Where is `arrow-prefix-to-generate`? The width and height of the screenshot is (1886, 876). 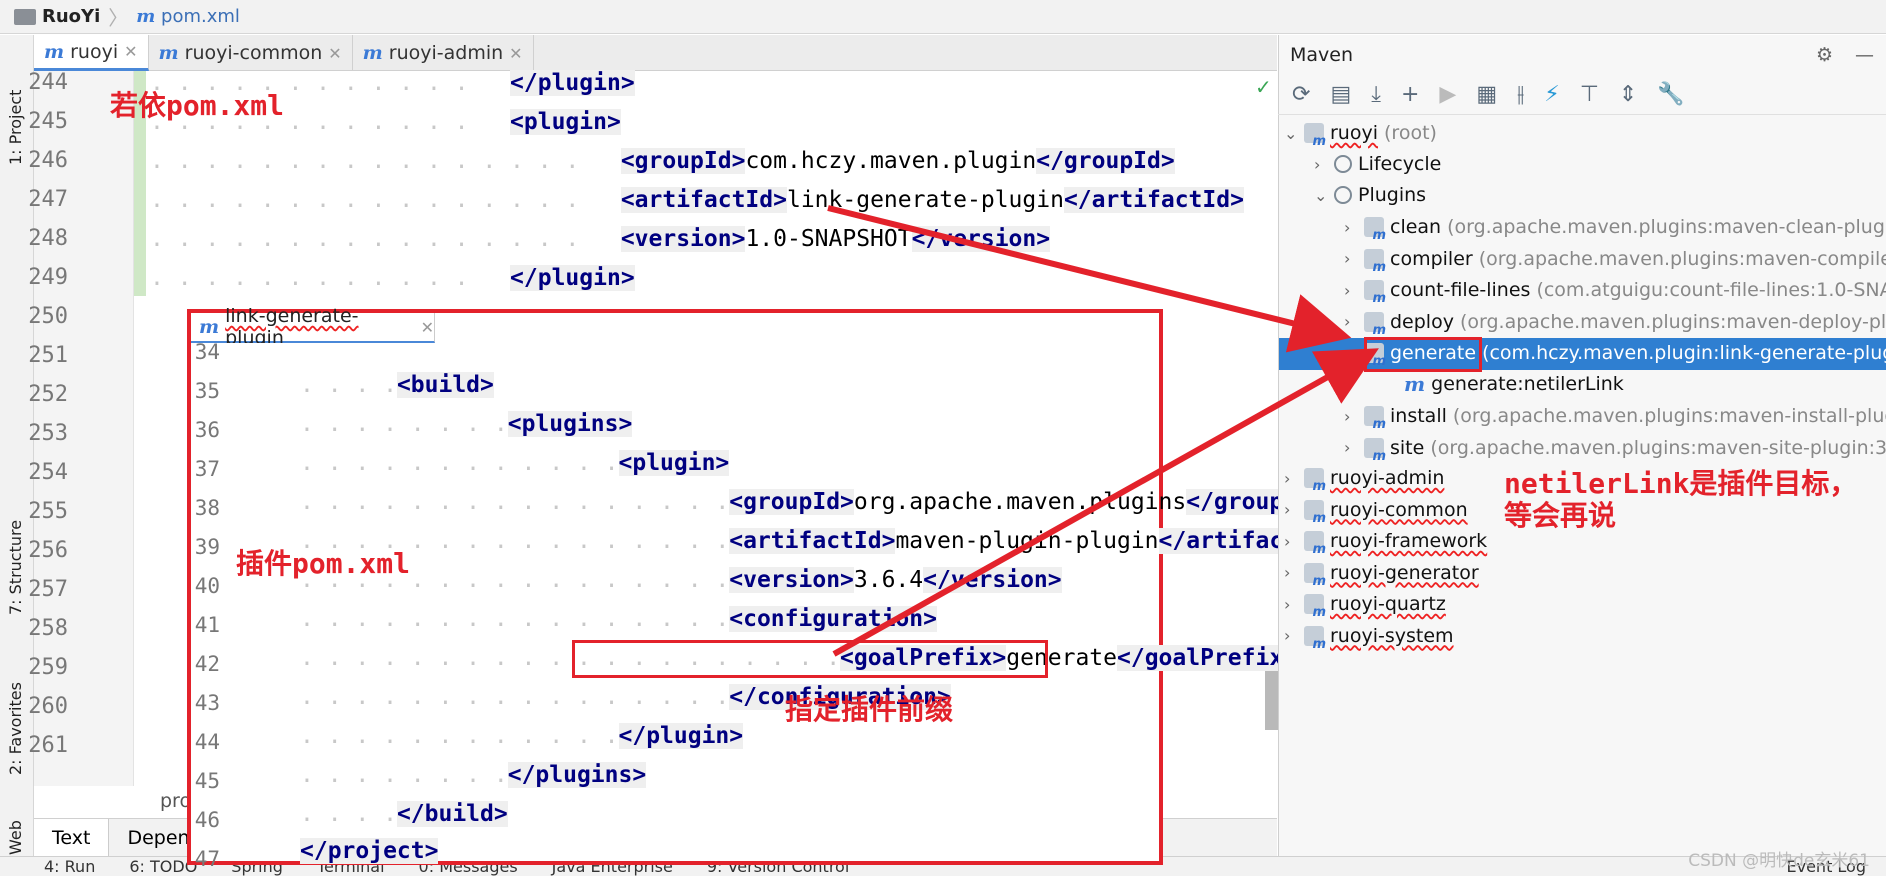 arrow-prefix-to-generate is located at coordinates (1105, 502).